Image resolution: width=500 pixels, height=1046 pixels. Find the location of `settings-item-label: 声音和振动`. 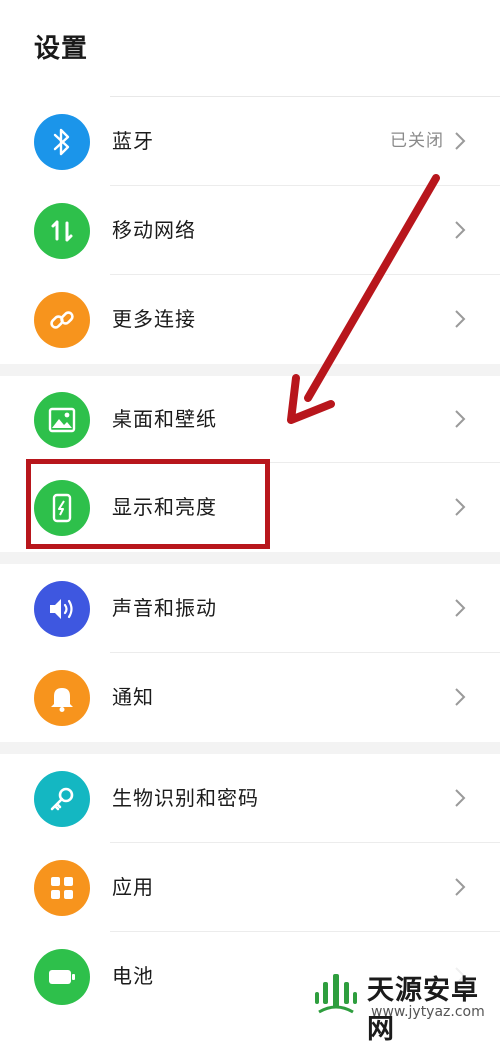

settings-item-label: 声音和振动 is located at coordinates (164, 608).